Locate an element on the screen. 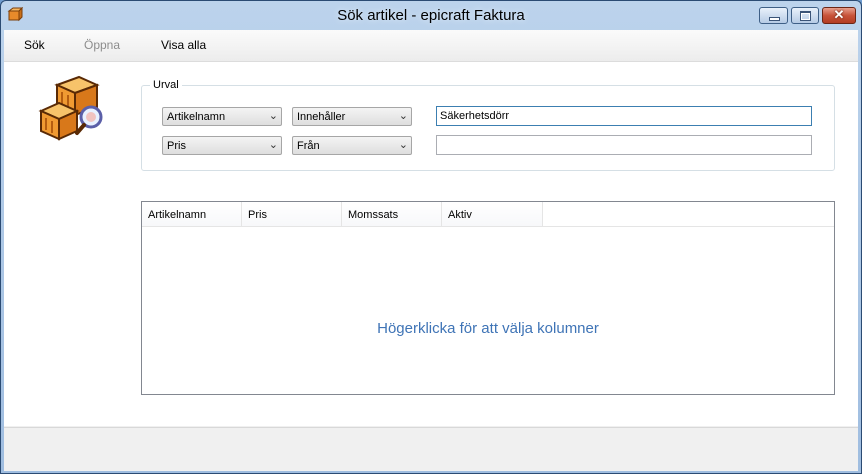 The width and height of the screenshot is (862, 474). operator-dropdown-1: Innehåller ⌄ is located at coordinates (352, 116).